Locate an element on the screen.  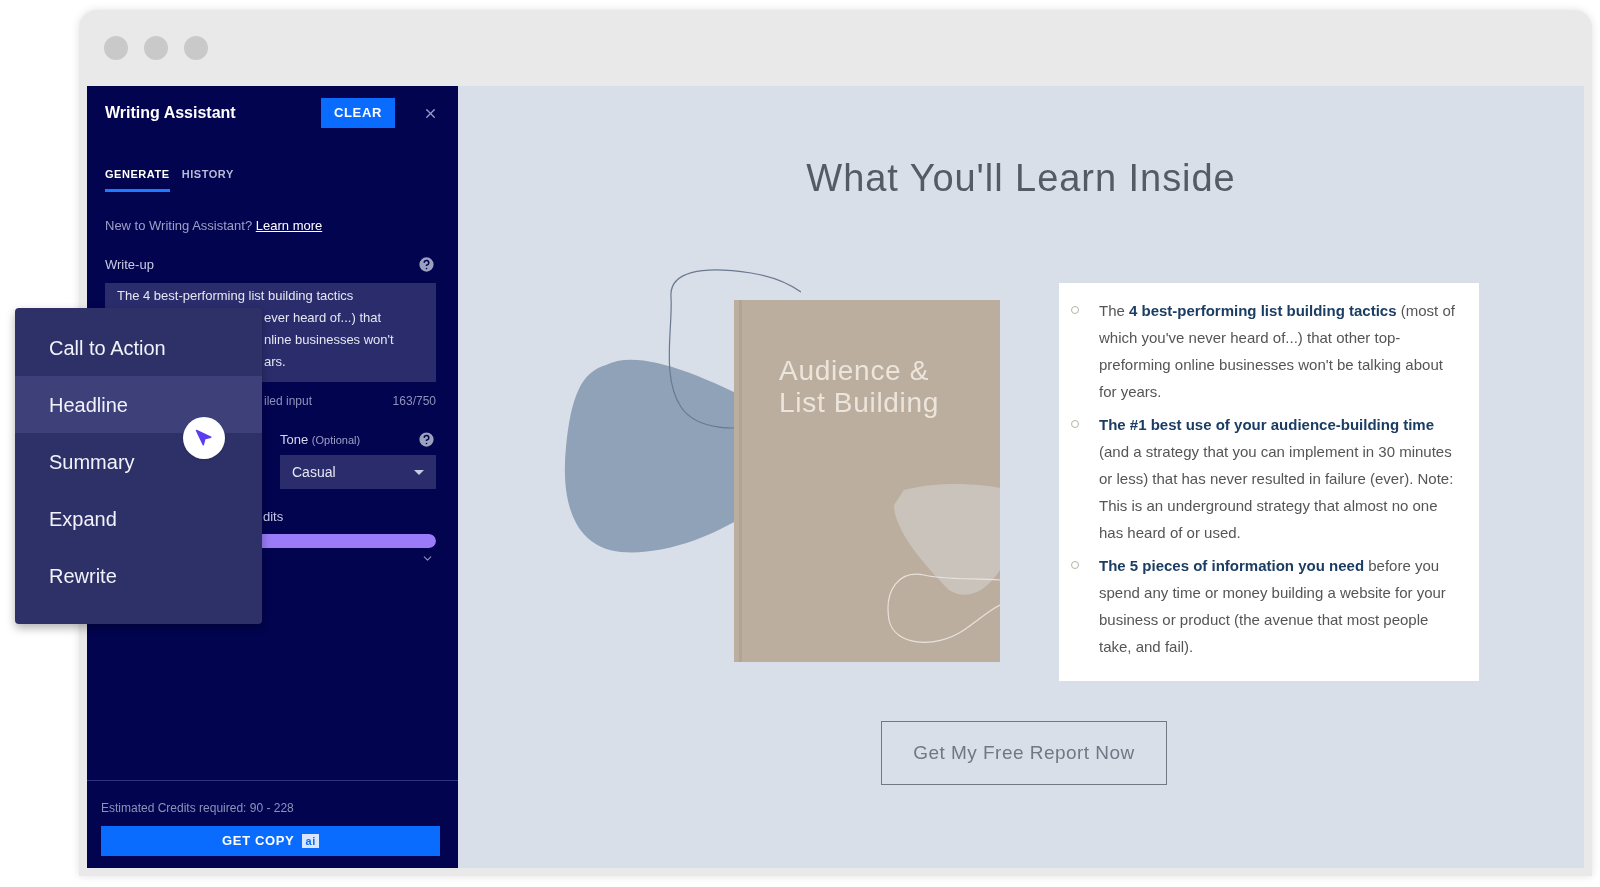
menu-item: Headline is located at coordinates (138, 404).